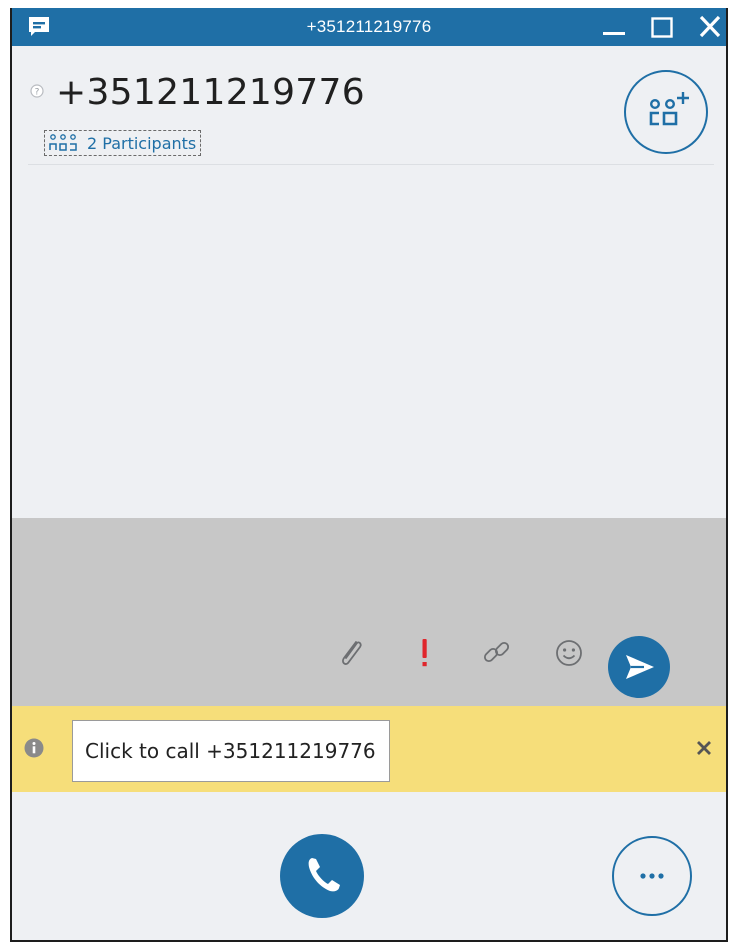  What do you see at coordinates (710, 27) in the screenshot?
I see `close-button` at bounding box center [710, 27].